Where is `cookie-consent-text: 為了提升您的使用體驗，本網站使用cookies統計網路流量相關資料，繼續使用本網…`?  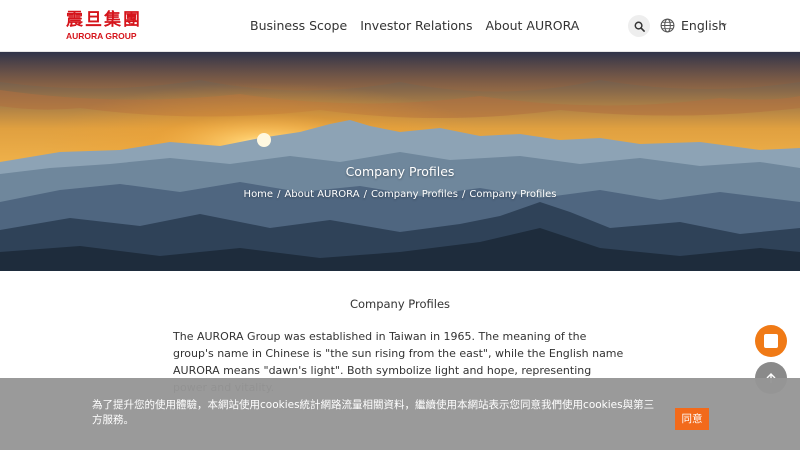
cookie-consent-text: 為了提升您的使用體驗，本網站使用cookies統計網路流量相關資料，繼續使用本網… is located at coordinates (373, 412).